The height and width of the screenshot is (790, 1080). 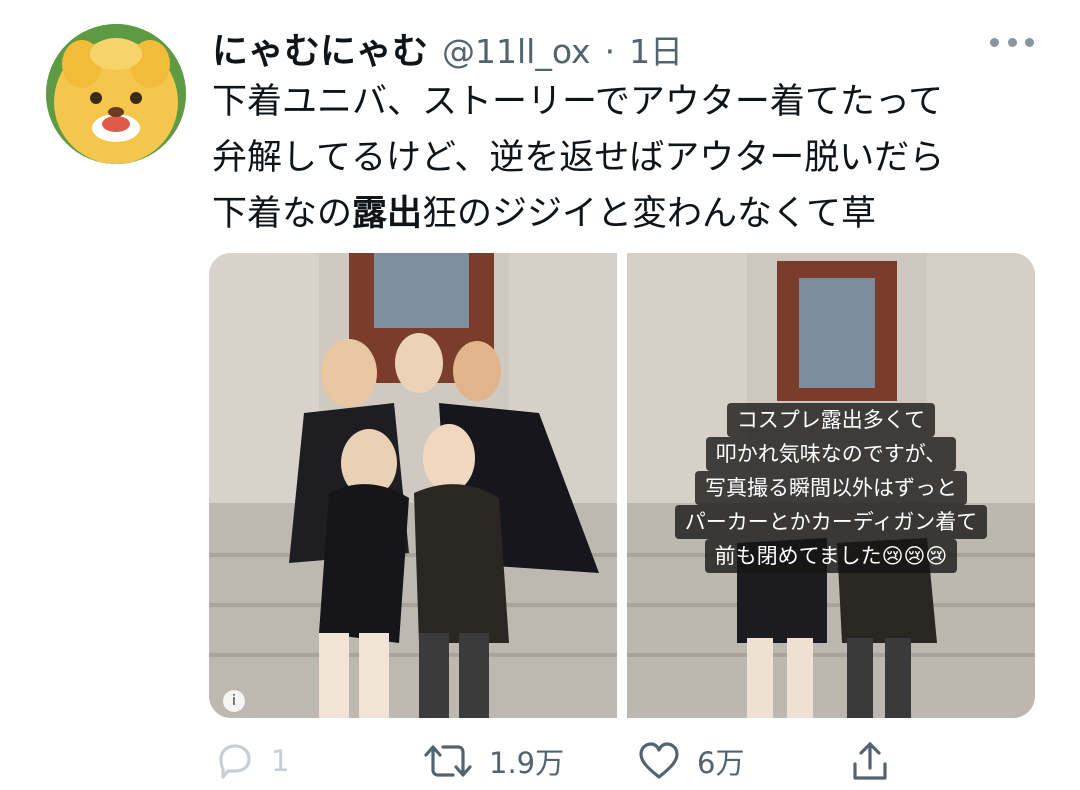 I want to click on retweet-button: 1.9万, so click(x=493, y=761).